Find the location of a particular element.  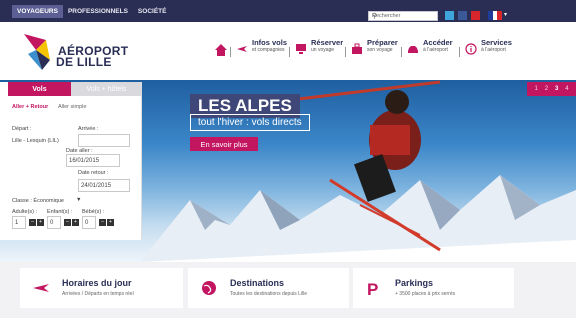

pager-dot-current: 3 is located at coordinates (556, 89).